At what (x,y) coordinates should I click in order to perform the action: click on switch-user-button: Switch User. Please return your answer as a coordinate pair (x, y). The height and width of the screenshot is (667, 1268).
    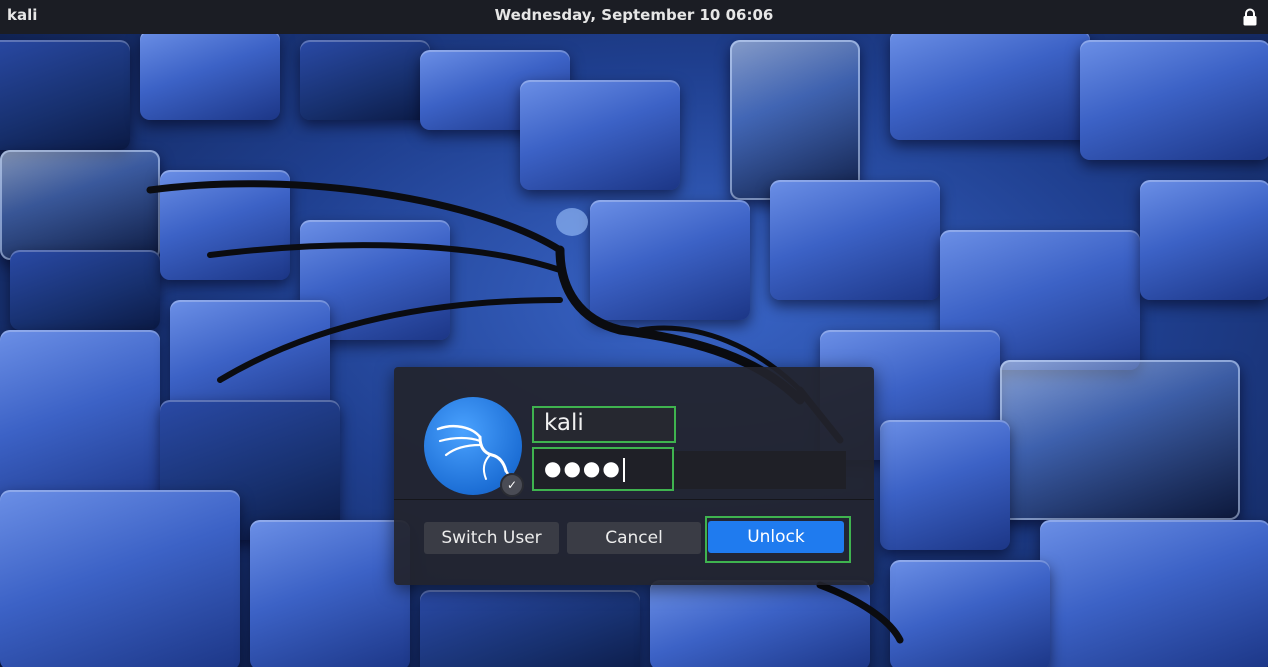
    Looking at the image, I should click on (491, 538).